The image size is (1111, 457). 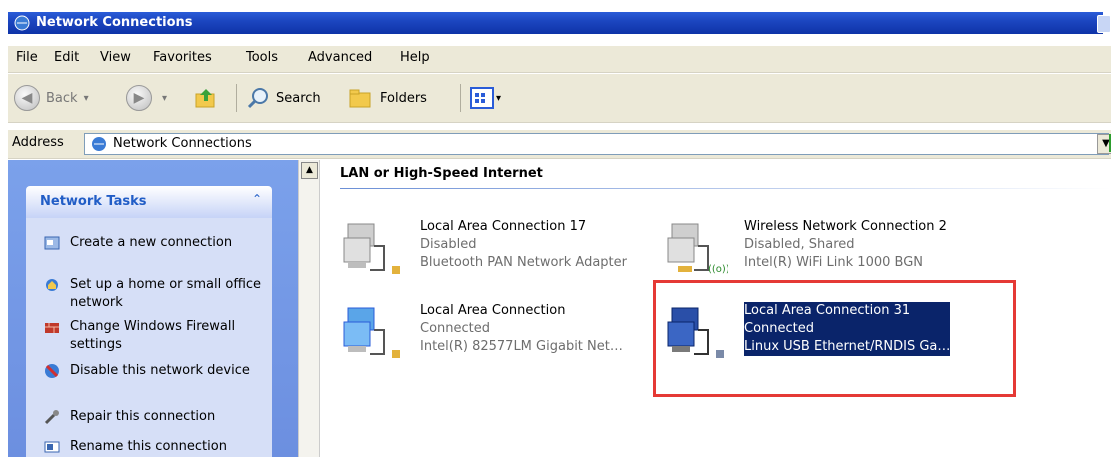 I want to click on window-title-bar: Network Connections, so click(x=559, y=23).